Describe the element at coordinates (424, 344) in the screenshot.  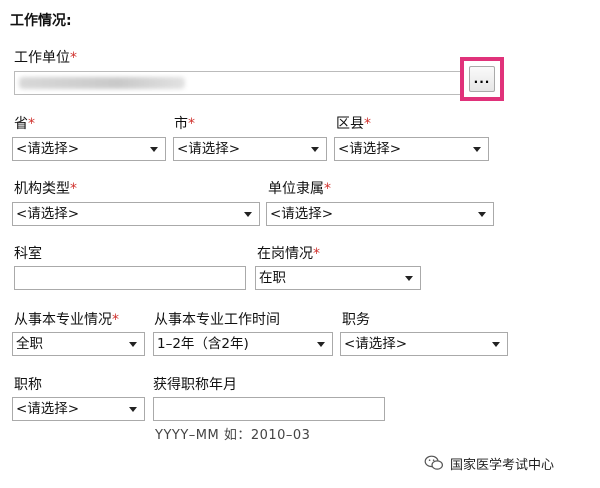
I see `position-select: <请选择>` at that location.